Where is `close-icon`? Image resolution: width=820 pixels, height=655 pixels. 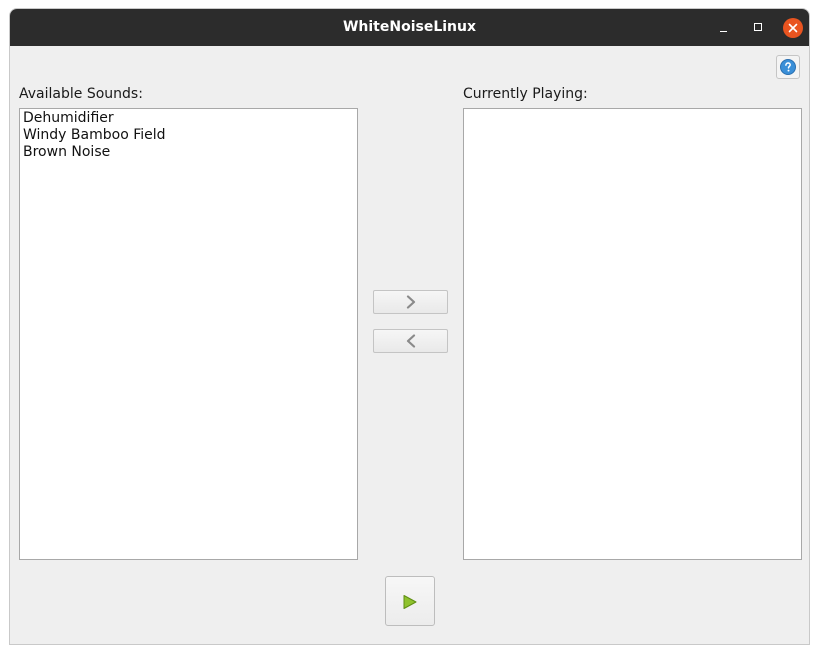 close-icon is located at coordinates (793, 28).